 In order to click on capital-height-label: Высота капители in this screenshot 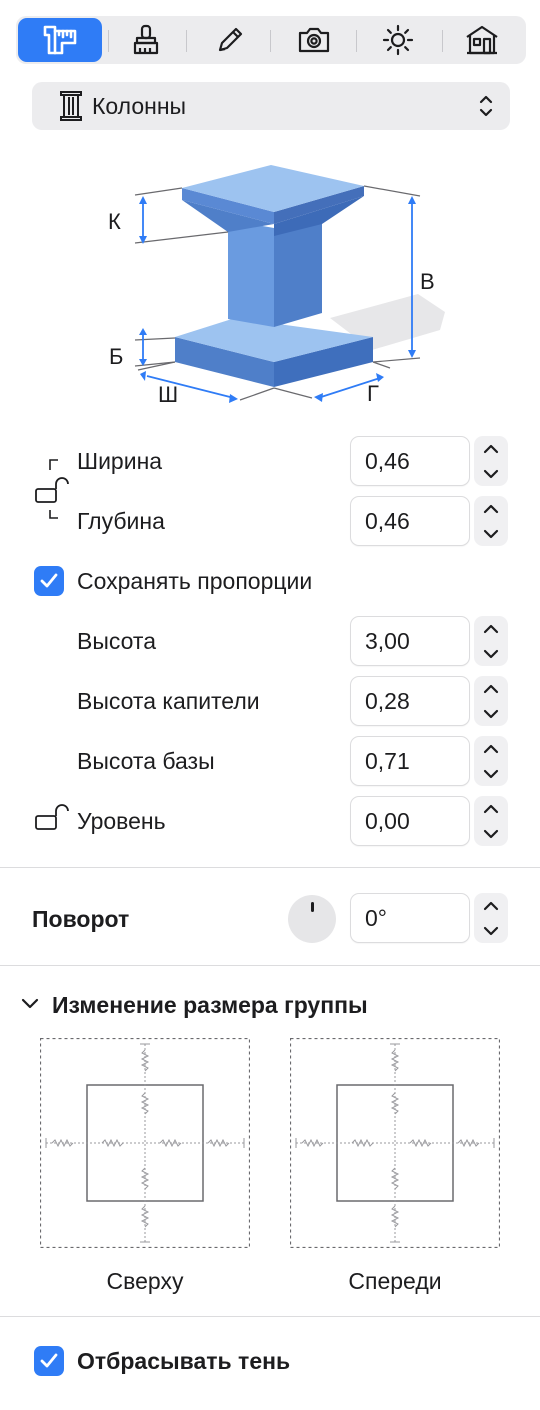, I will do `click(168, 701)`.